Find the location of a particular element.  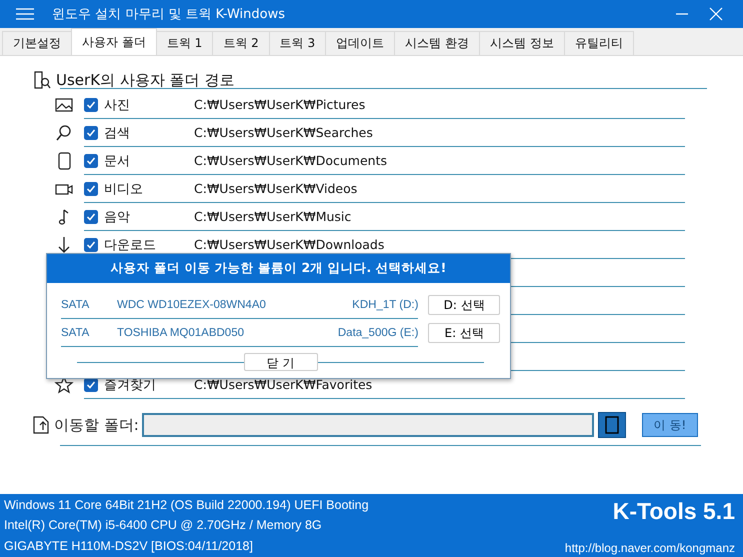

select-button: E: 선택 is located at coordinates (464, 333).